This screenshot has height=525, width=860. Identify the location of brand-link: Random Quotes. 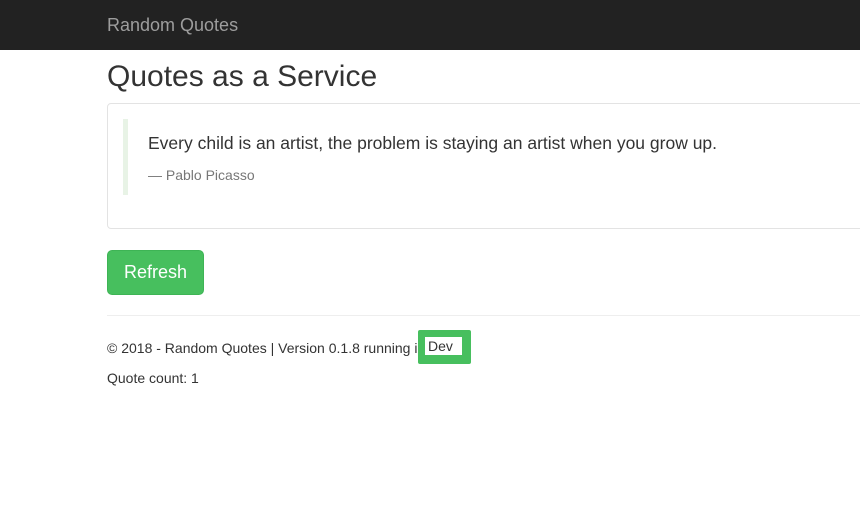
(172, 25).